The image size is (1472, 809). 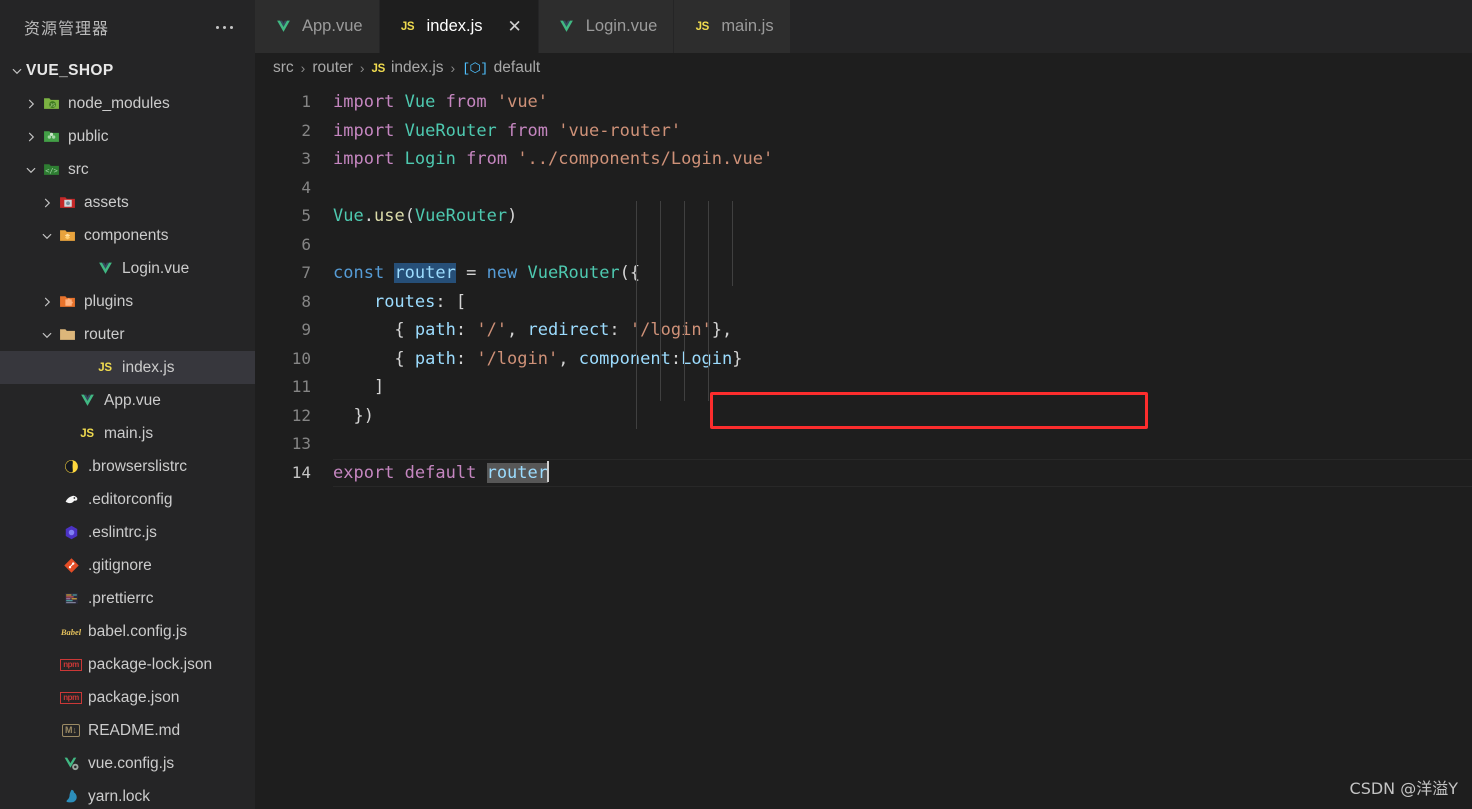 What do you see at coordinates (127, 202) in the screenshot?
I see `tree-item-assets: assets` at bounding box center [127, 202].